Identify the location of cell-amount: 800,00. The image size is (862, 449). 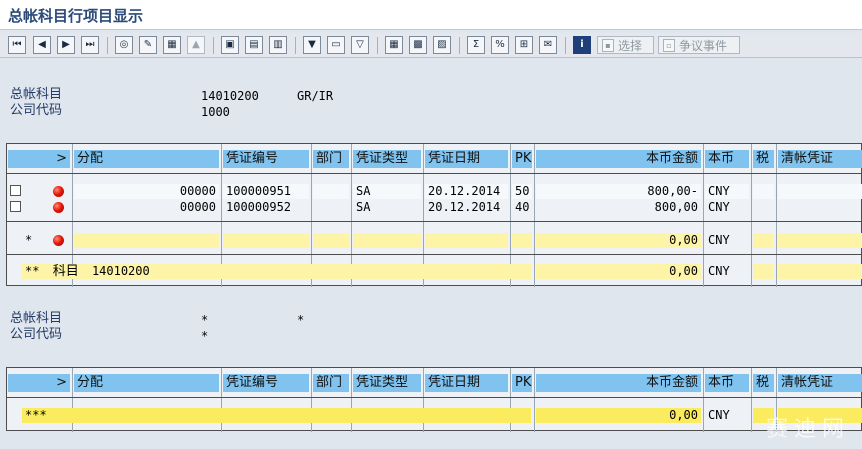
(676, 207).